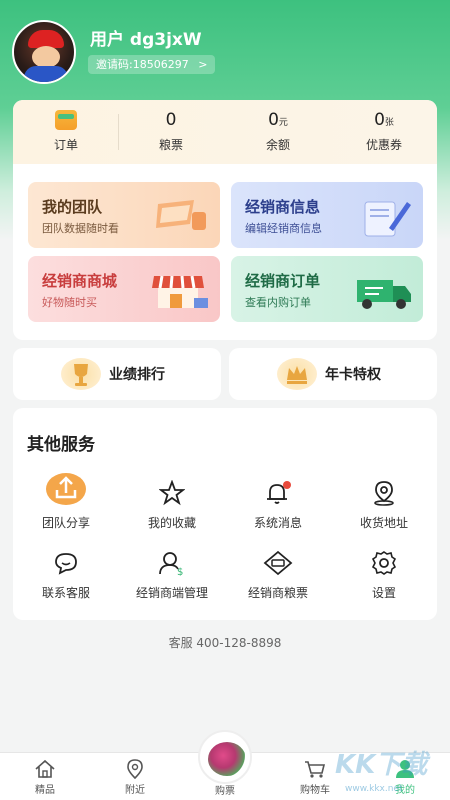 This screenshot has height=800, width=450. What do you see at coordinates (65, 593) in the screenshot?
I see `service-label: 联系客服` at bounding box center [65, 593].